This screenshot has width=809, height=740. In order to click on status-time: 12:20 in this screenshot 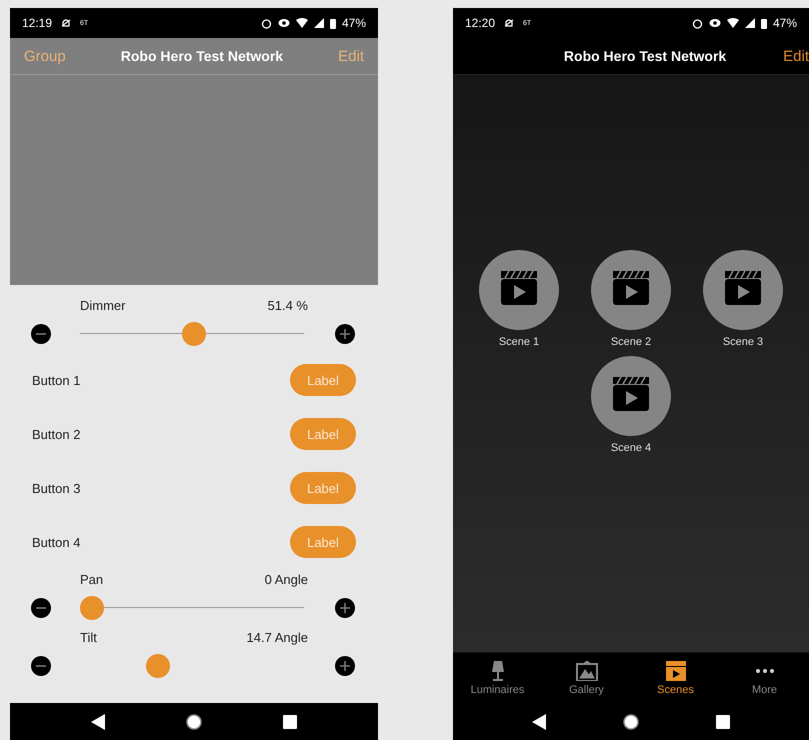, I will do `click(480, 23)`.